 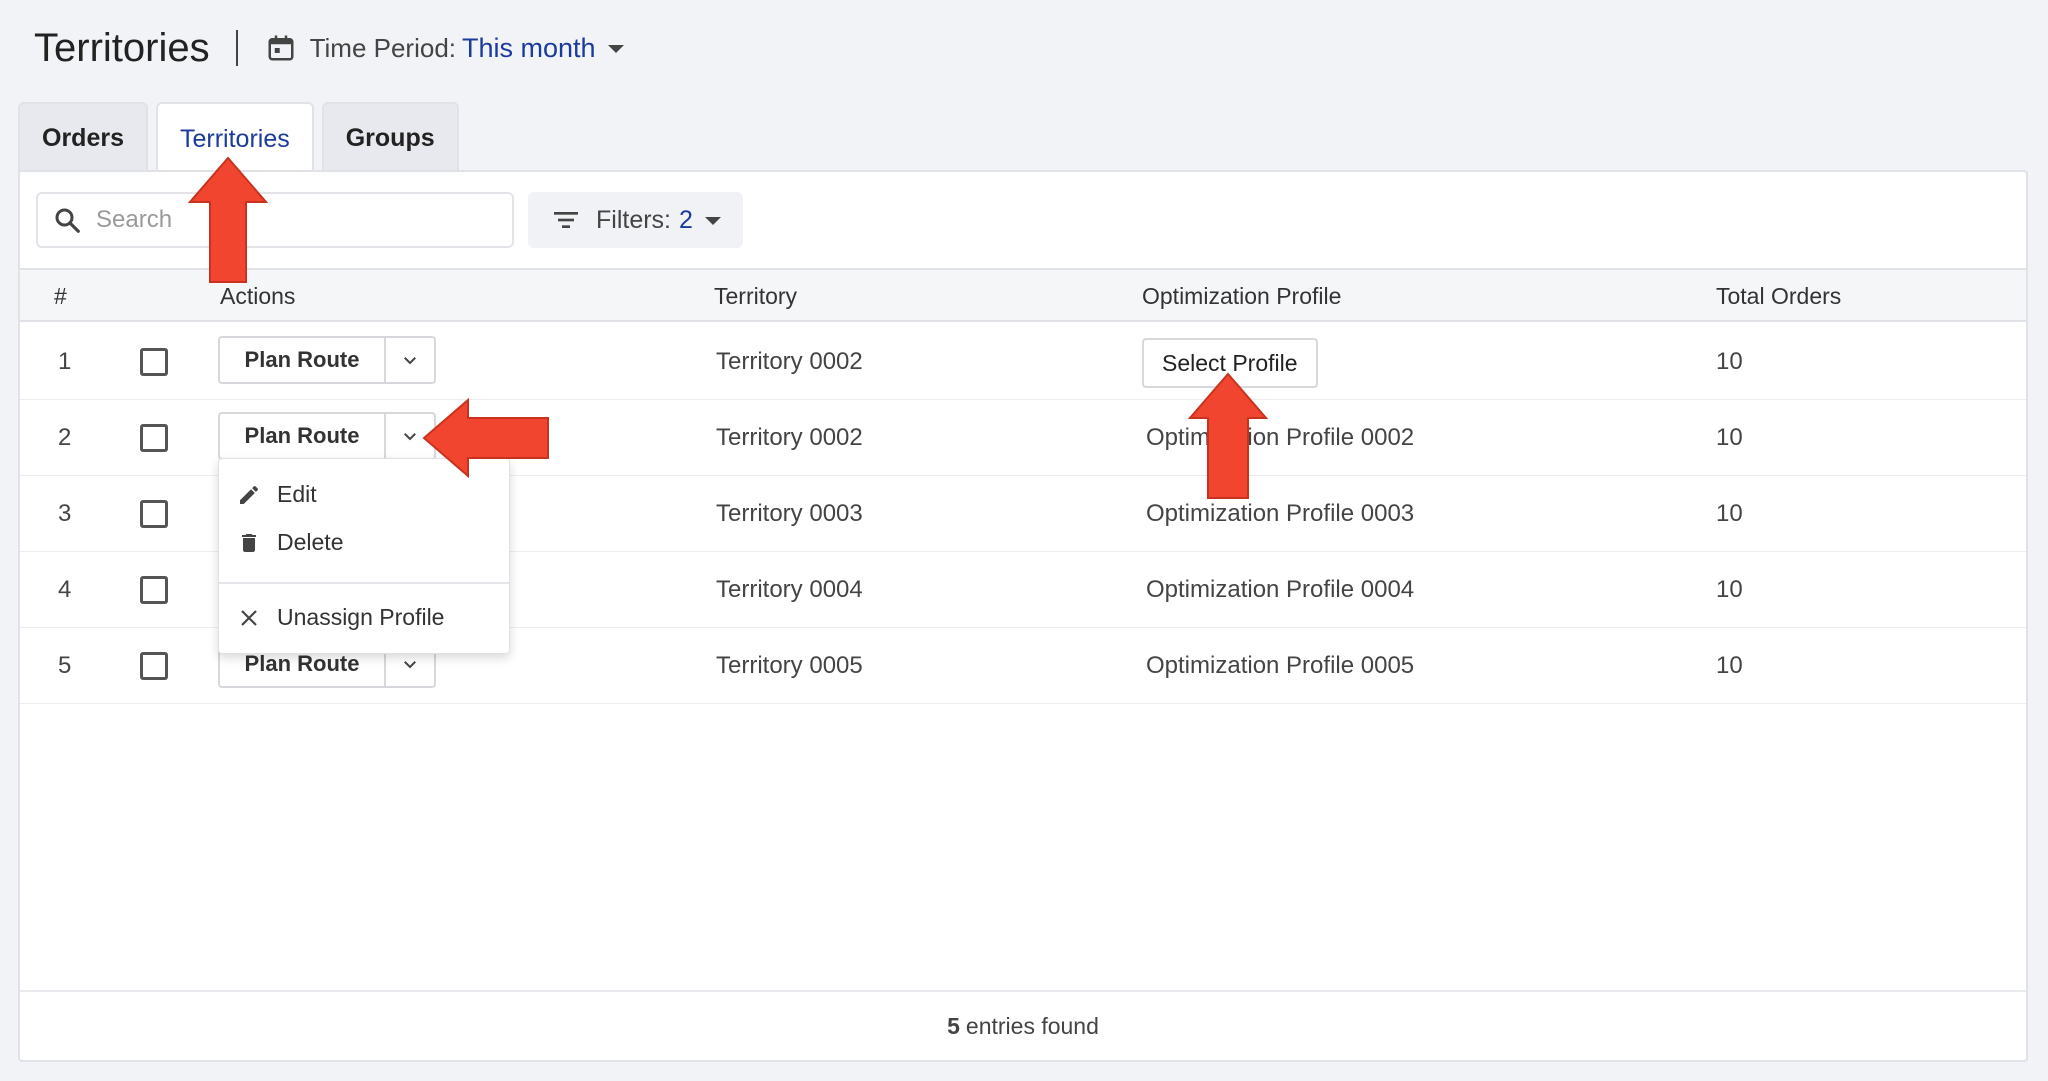 I want to click on filters-label: Filters:, so click(x=633, y=219).